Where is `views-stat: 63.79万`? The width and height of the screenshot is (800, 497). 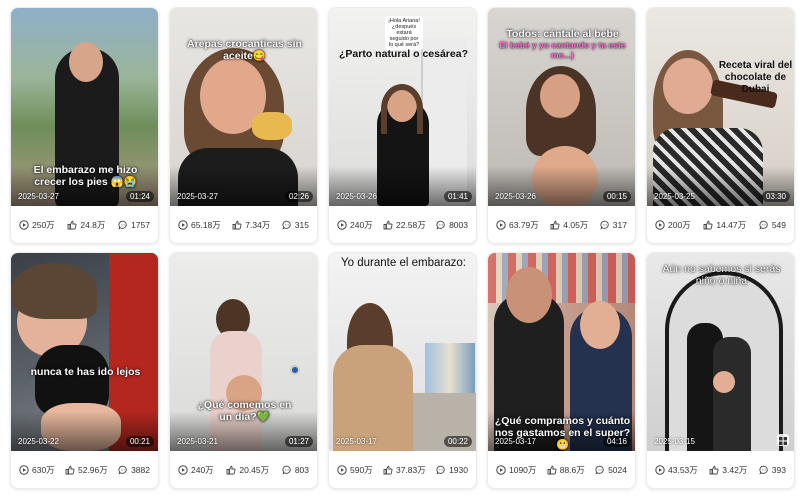 views-stat: 63.79万 is located at coordinates (517, 225).